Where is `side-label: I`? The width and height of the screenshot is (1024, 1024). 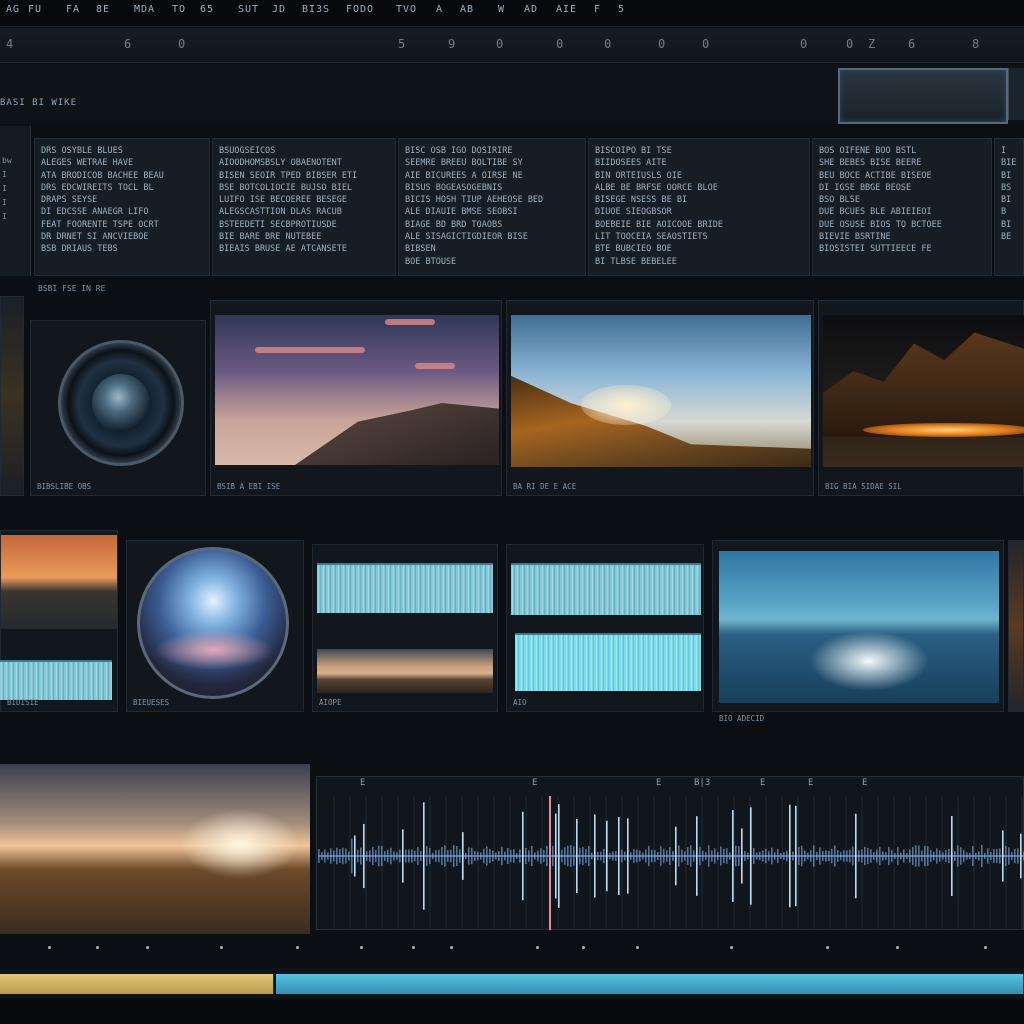
side-label: I is located at coordinates (4, 216).